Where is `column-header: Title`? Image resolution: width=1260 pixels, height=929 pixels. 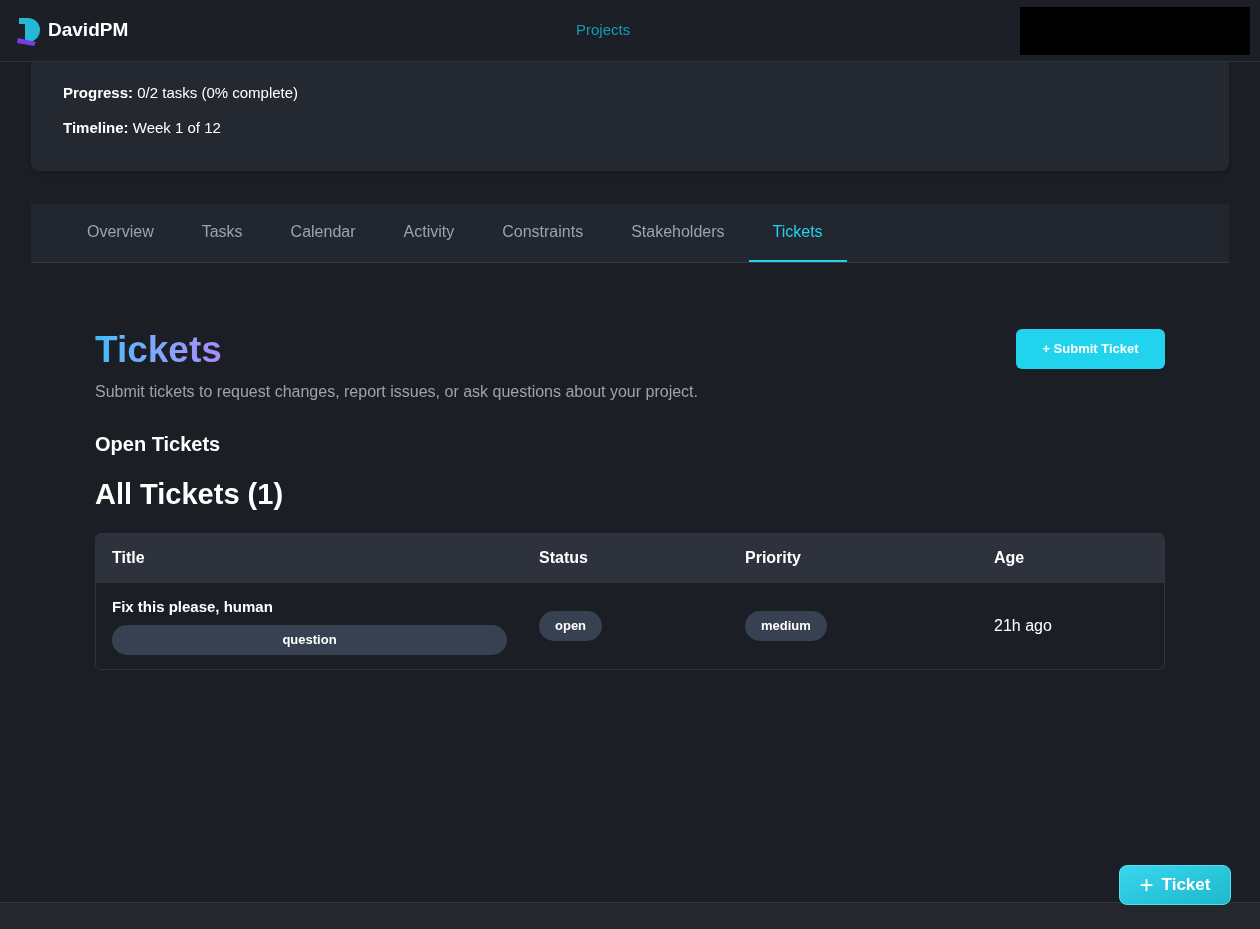
column-header: Title is located at coordinates (129, 558).